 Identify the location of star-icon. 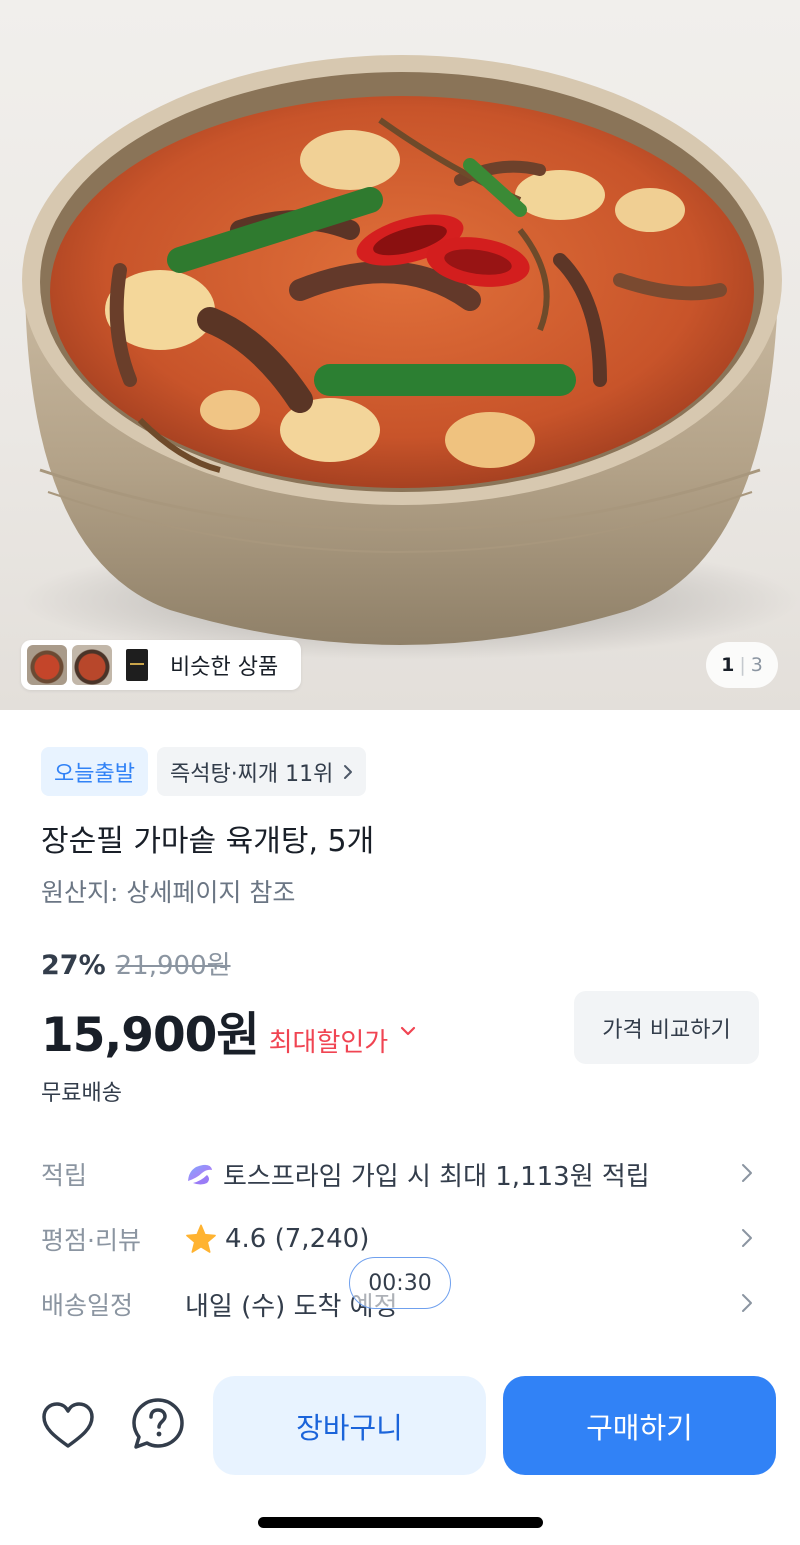
(201, 1239).